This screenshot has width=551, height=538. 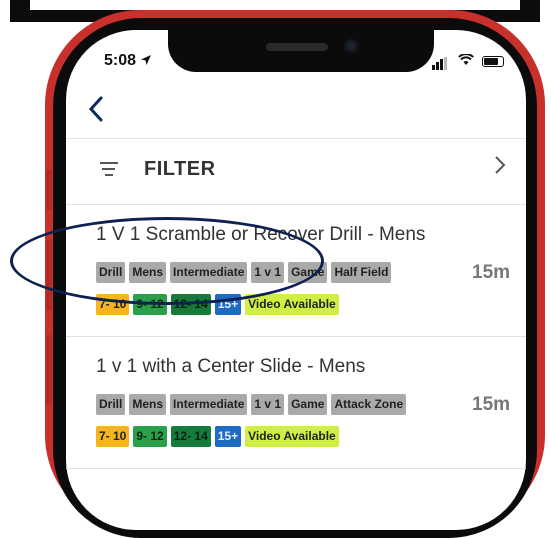 I want to click on mute-switch, so click(x=49, y=190).